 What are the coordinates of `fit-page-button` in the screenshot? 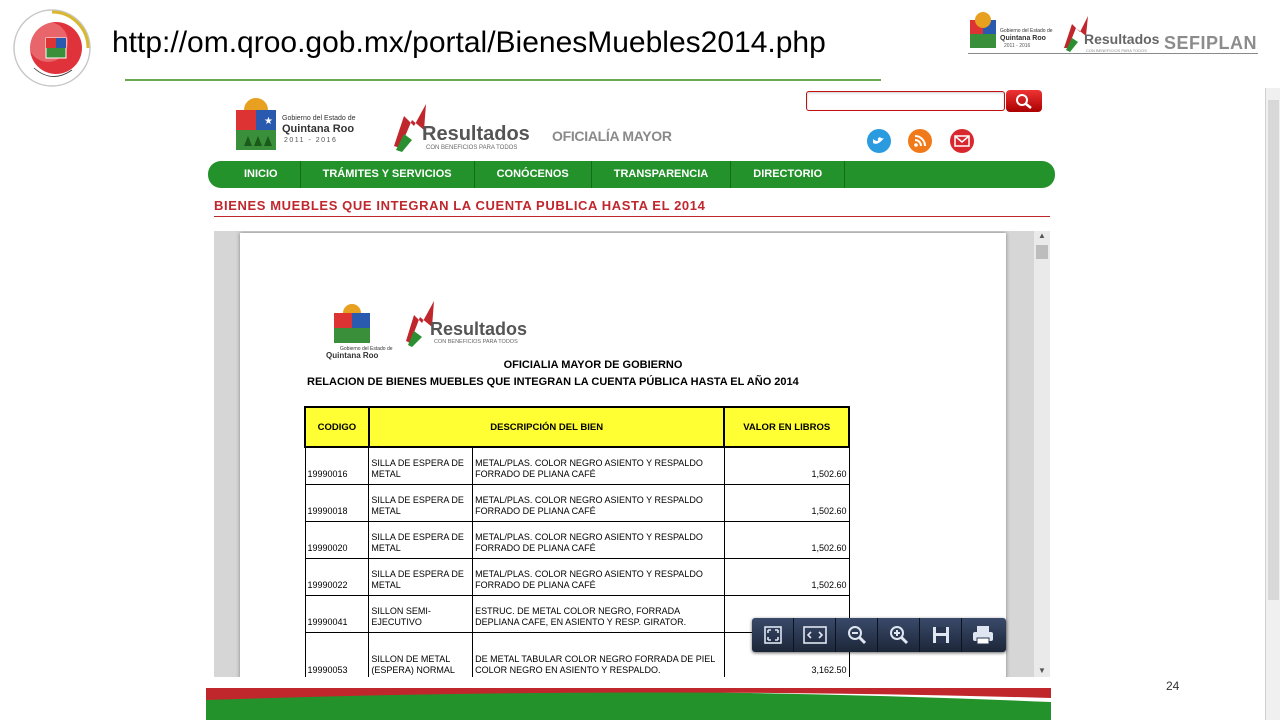 It's located at (773, 635).